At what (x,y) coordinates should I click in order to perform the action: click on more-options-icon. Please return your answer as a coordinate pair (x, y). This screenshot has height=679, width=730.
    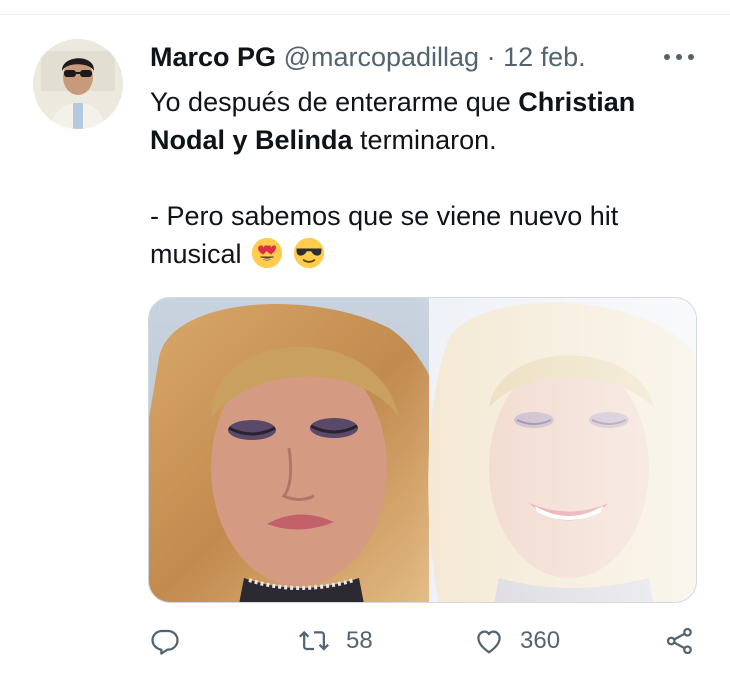
    Looking at the image, I should click on (679, 57).